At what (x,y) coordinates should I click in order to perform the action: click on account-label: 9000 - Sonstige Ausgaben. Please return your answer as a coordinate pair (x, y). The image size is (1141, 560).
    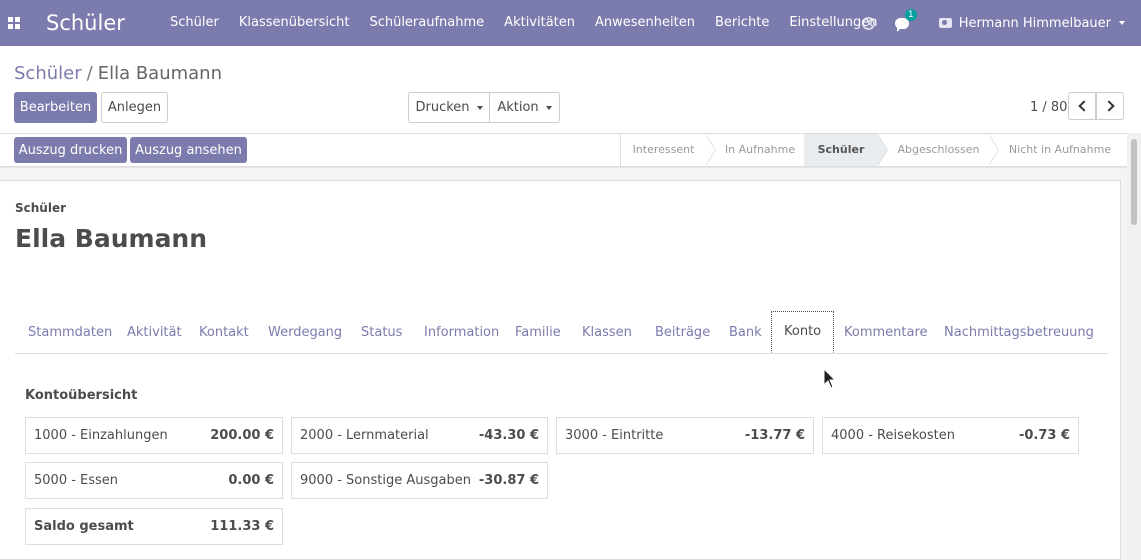
    Looking at the image, I should click on (385, 480).